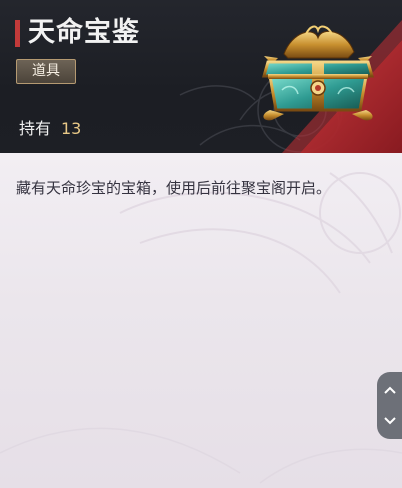 The image size is (402, 488). I want to click on chevron-up-icon, so click(389, 390).